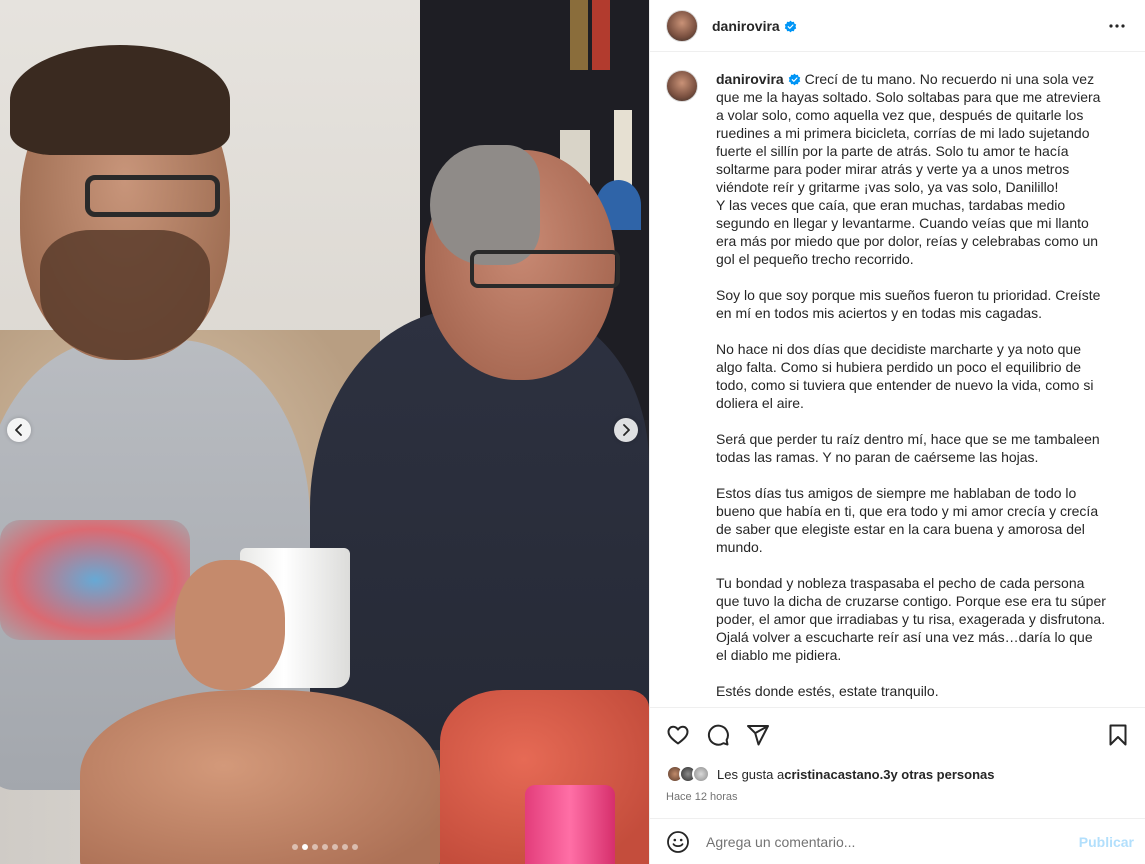 The height and width of the screenshot is (864, 1145). I want to click on carousel-prev-button, so click(19, 430).